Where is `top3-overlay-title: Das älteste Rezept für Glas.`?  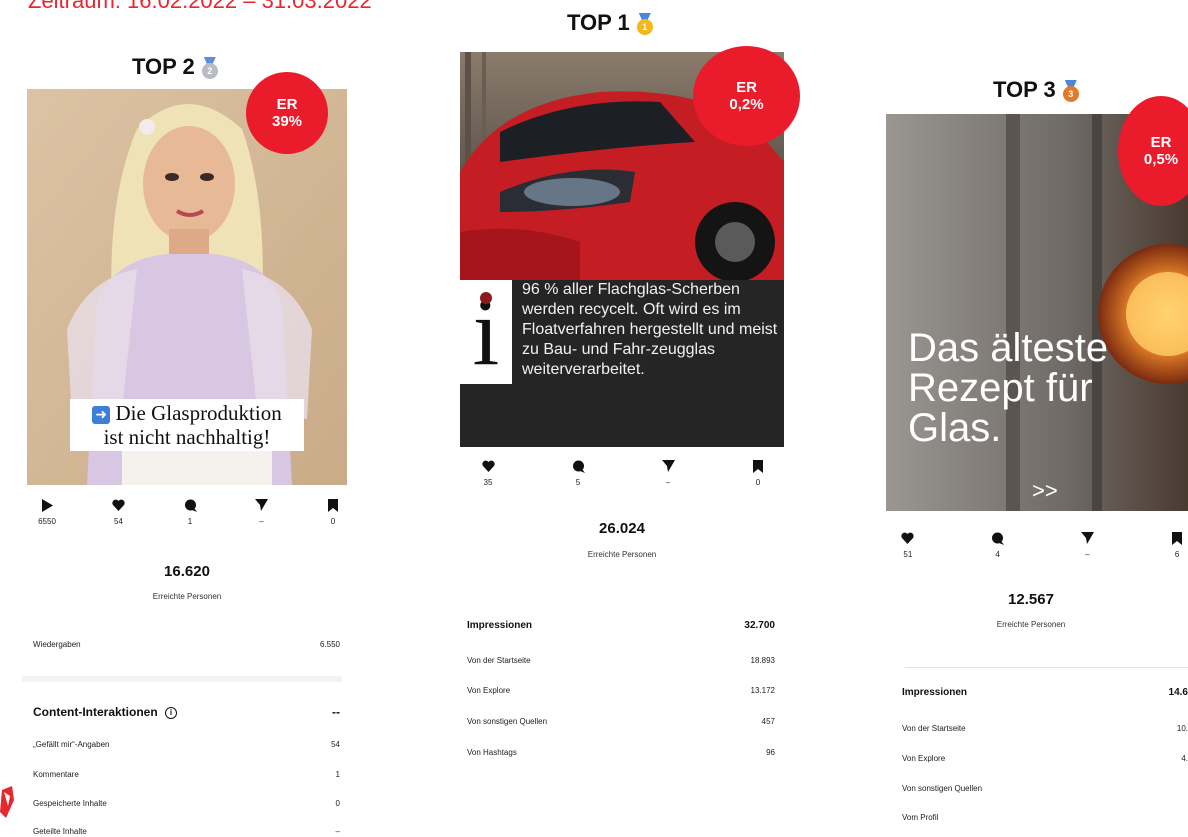 top3-overlay-title: Das älteste Rezept für Glas. is located at coordinates (1008, 388).